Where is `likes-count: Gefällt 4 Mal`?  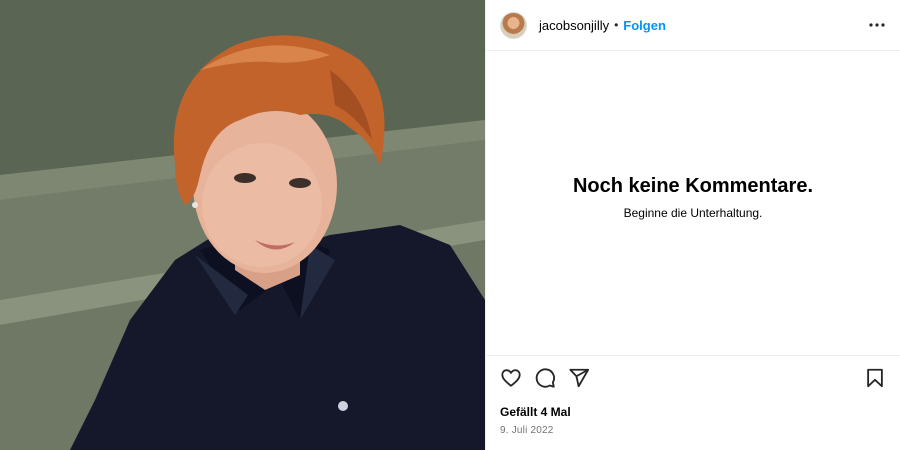
likes-count: Gefällt 4 Mal is located at coordinates (693, 409).